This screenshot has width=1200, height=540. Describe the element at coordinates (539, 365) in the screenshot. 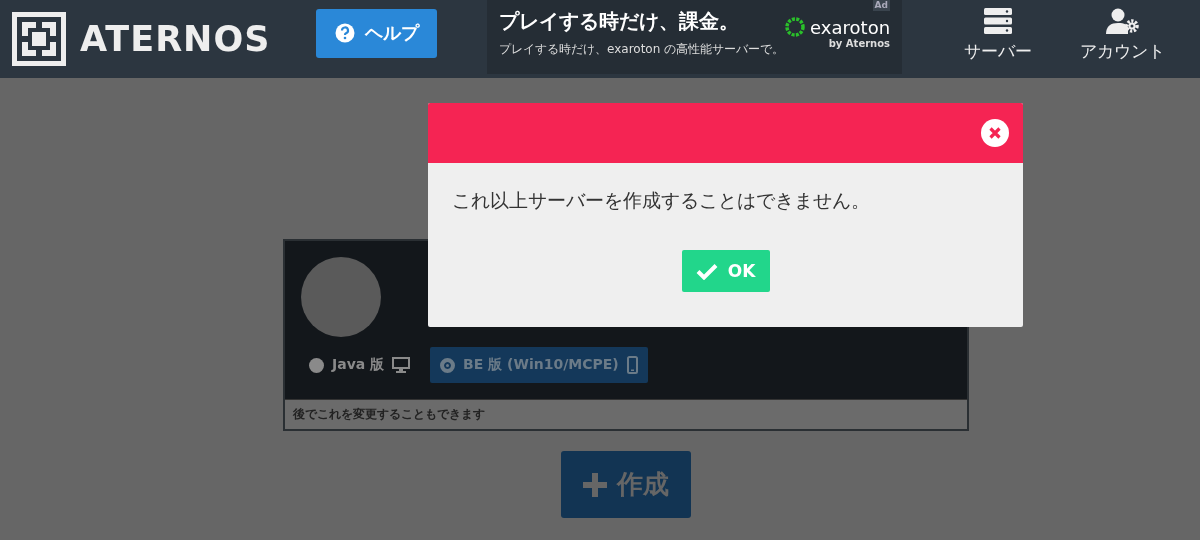

I see `edition-option: BE 版 (Win10/MCPE)` at that location.